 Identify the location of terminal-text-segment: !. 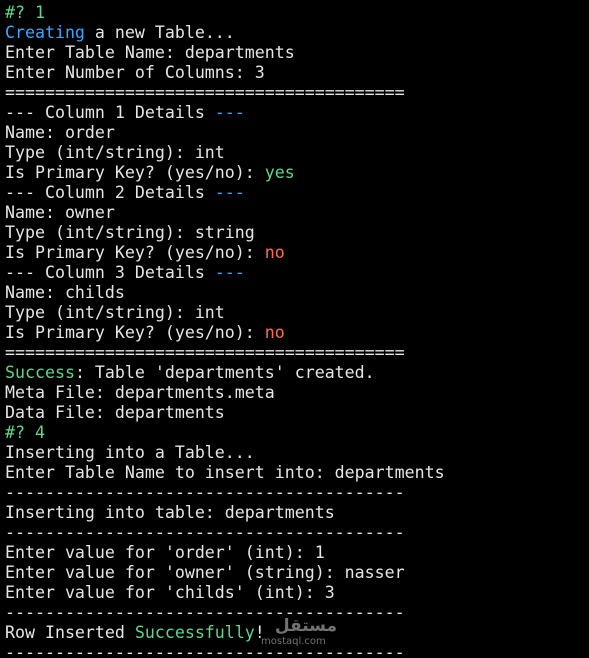
(259, 632).